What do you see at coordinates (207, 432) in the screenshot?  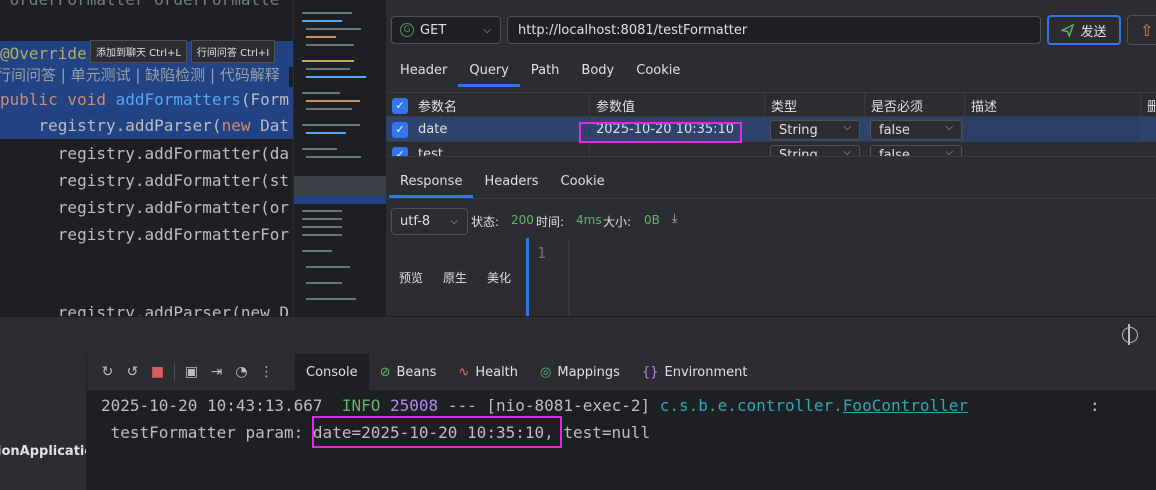 I see `log-message-prefix: testFormatter param:` at bounding box center [207, 432].